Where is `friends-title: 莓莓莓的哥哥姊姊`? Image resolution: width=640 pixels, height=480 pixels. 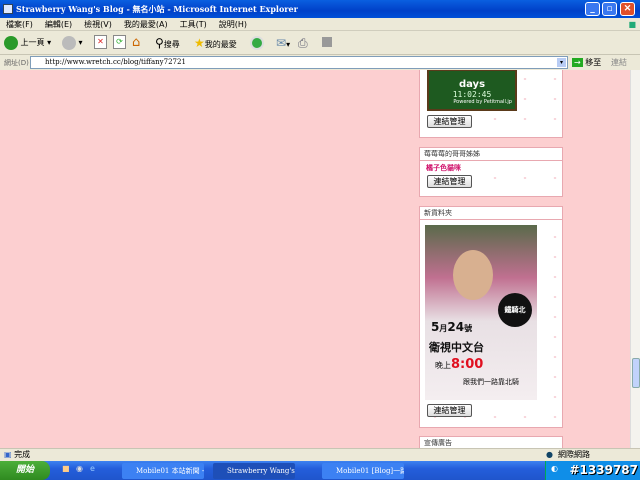 friends-title: 莓莓莓的哥哥姊姊 is located at coordinates (491, 154).